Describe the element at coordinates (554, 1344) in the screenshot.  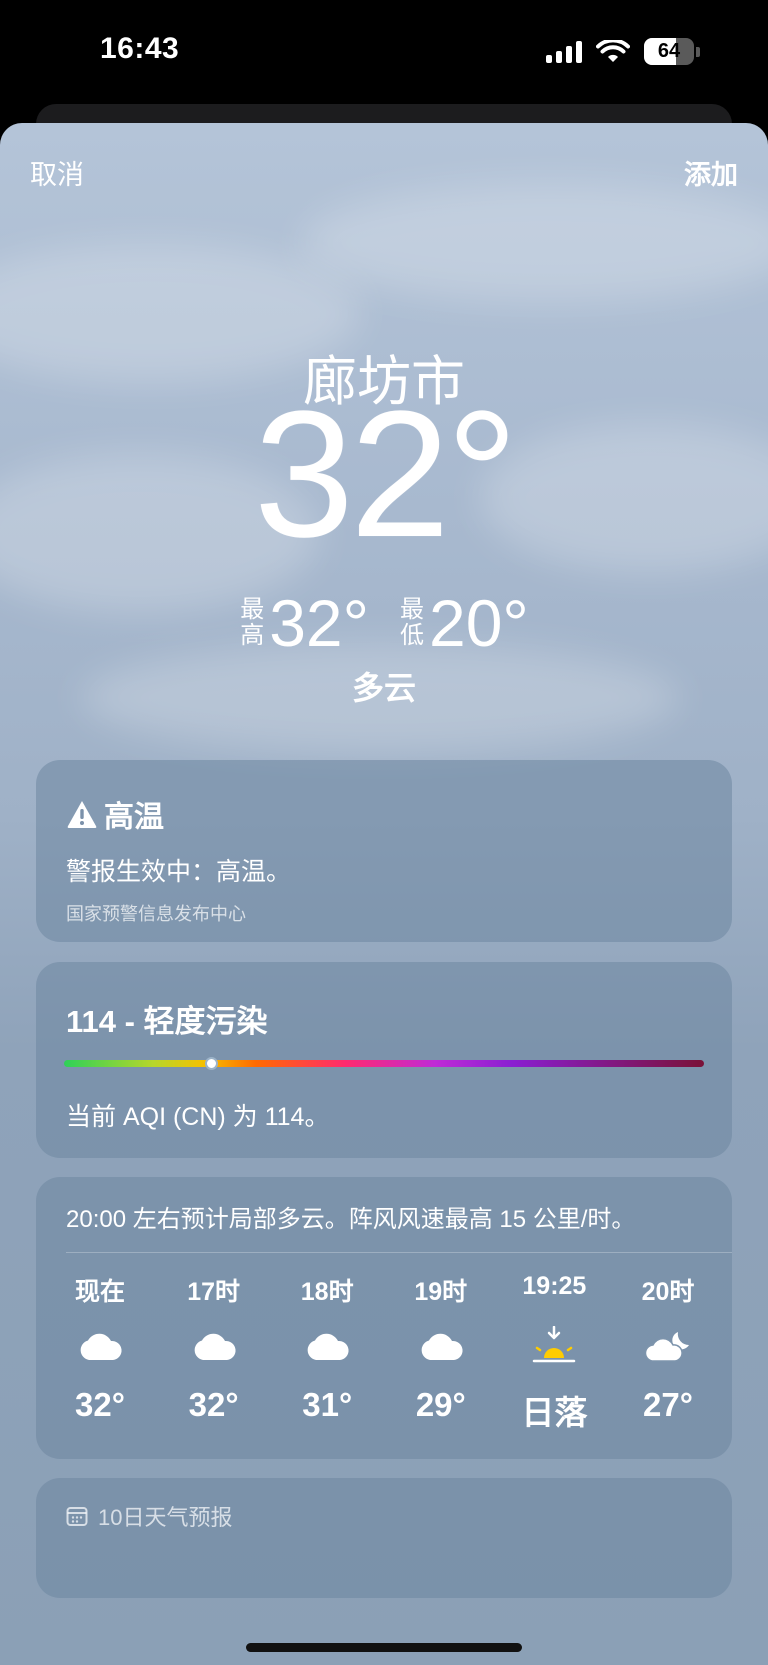
I see `sunset-icon` at that location.